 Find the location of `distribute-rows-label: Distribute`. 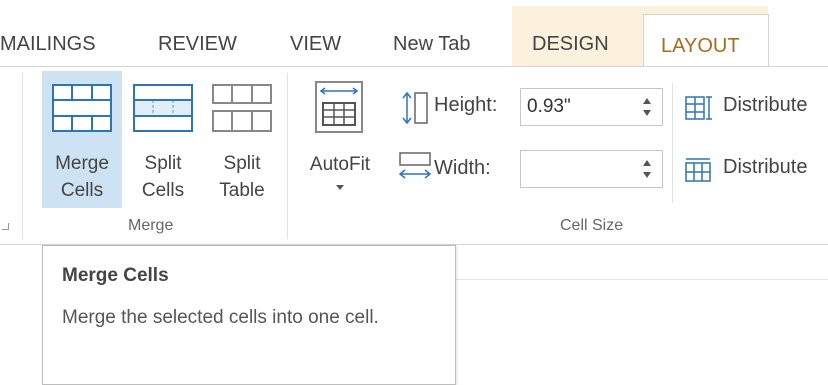

distribute-rows-label: Distribute is located at coordinates (765, 105).